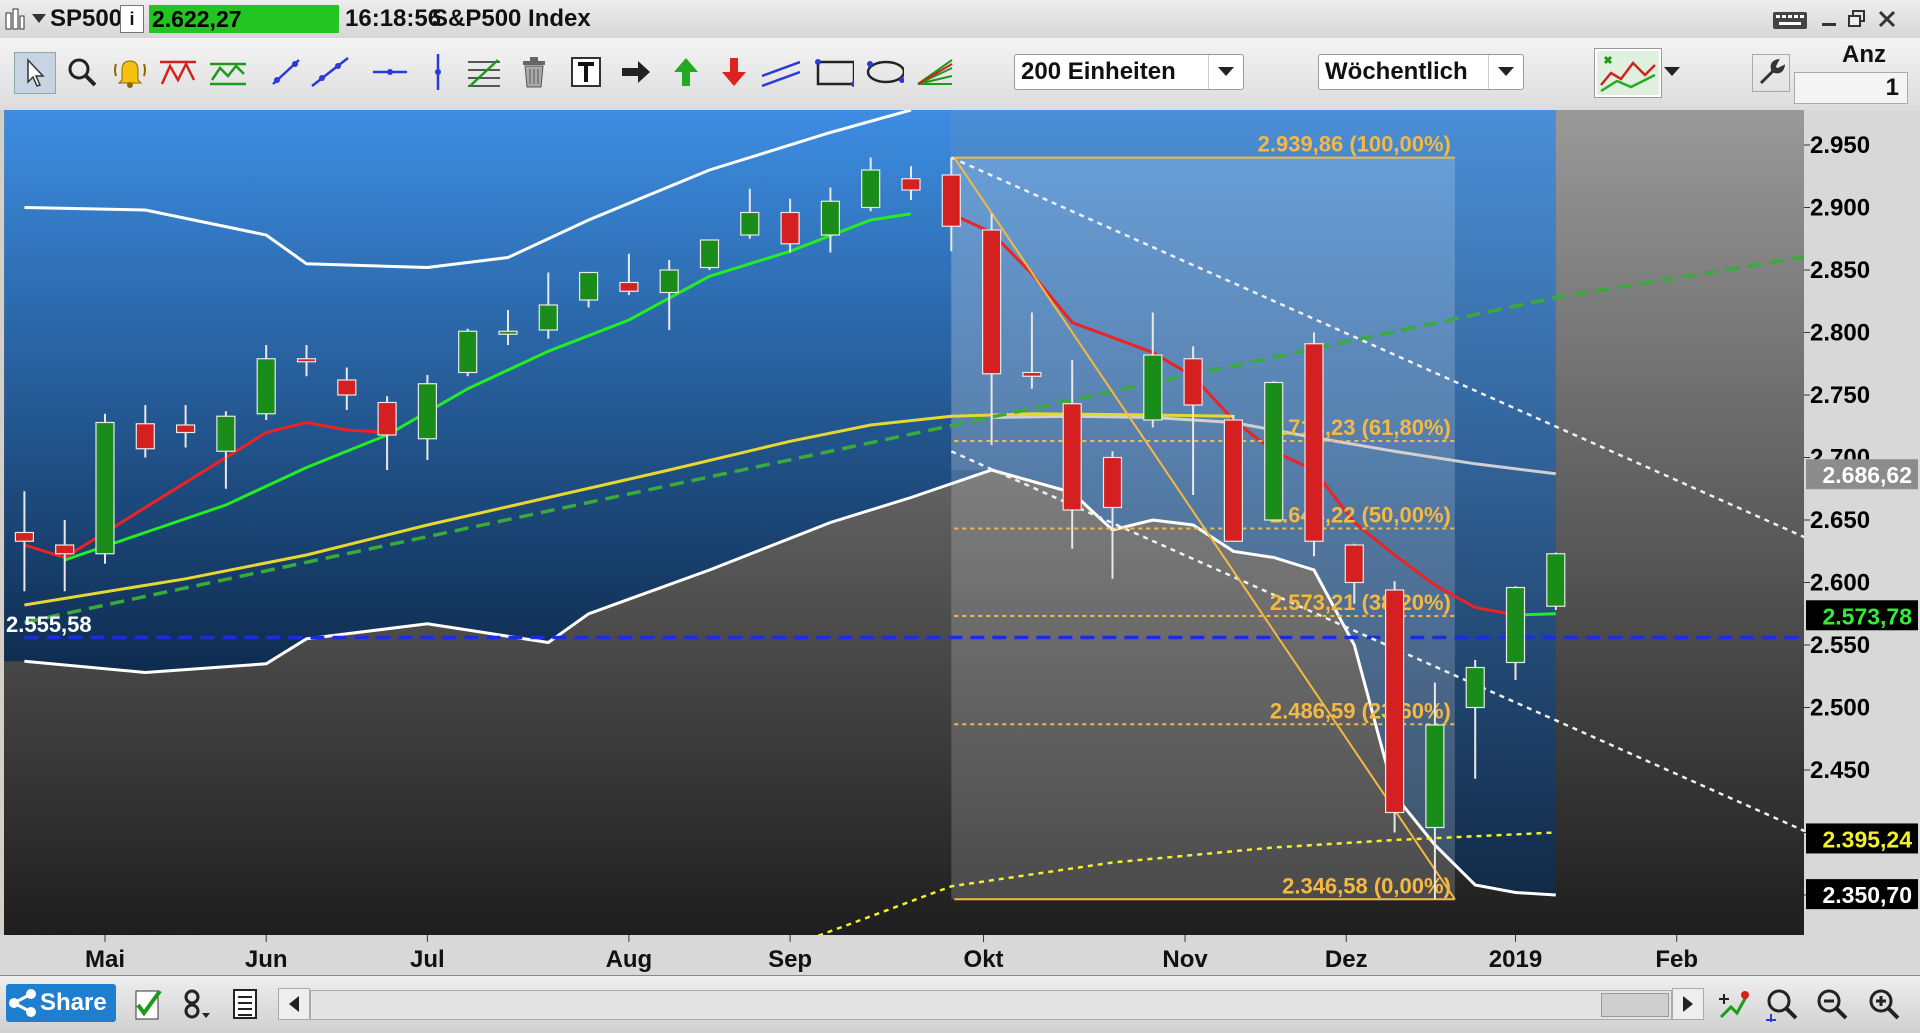  What do you see at coordinates (1515, 959) in the screenshot?
I see `x-tick-label: 2019` at bounding box center [1515, 959].